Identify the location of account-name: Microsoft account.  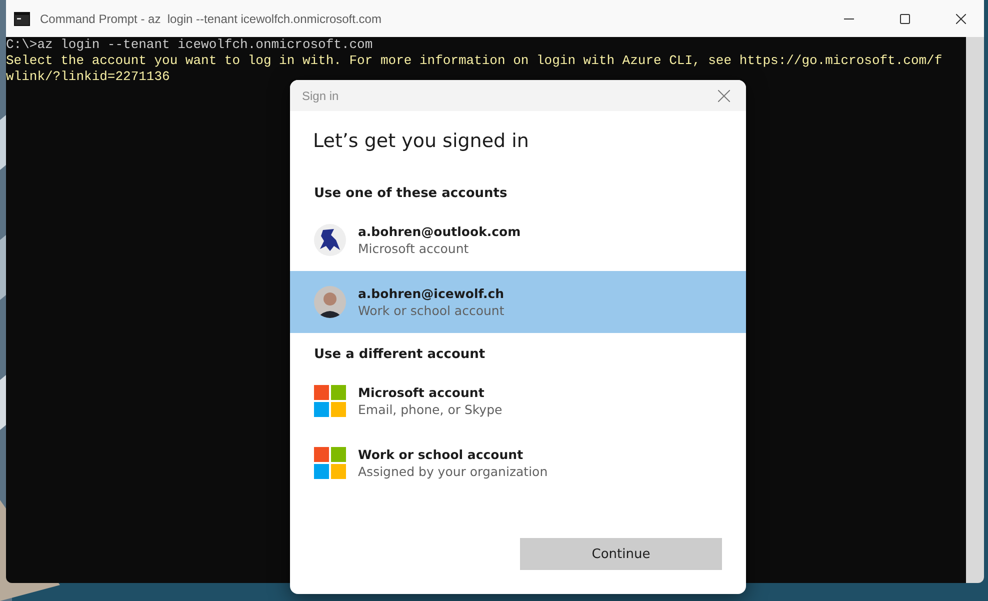
(422, 392).